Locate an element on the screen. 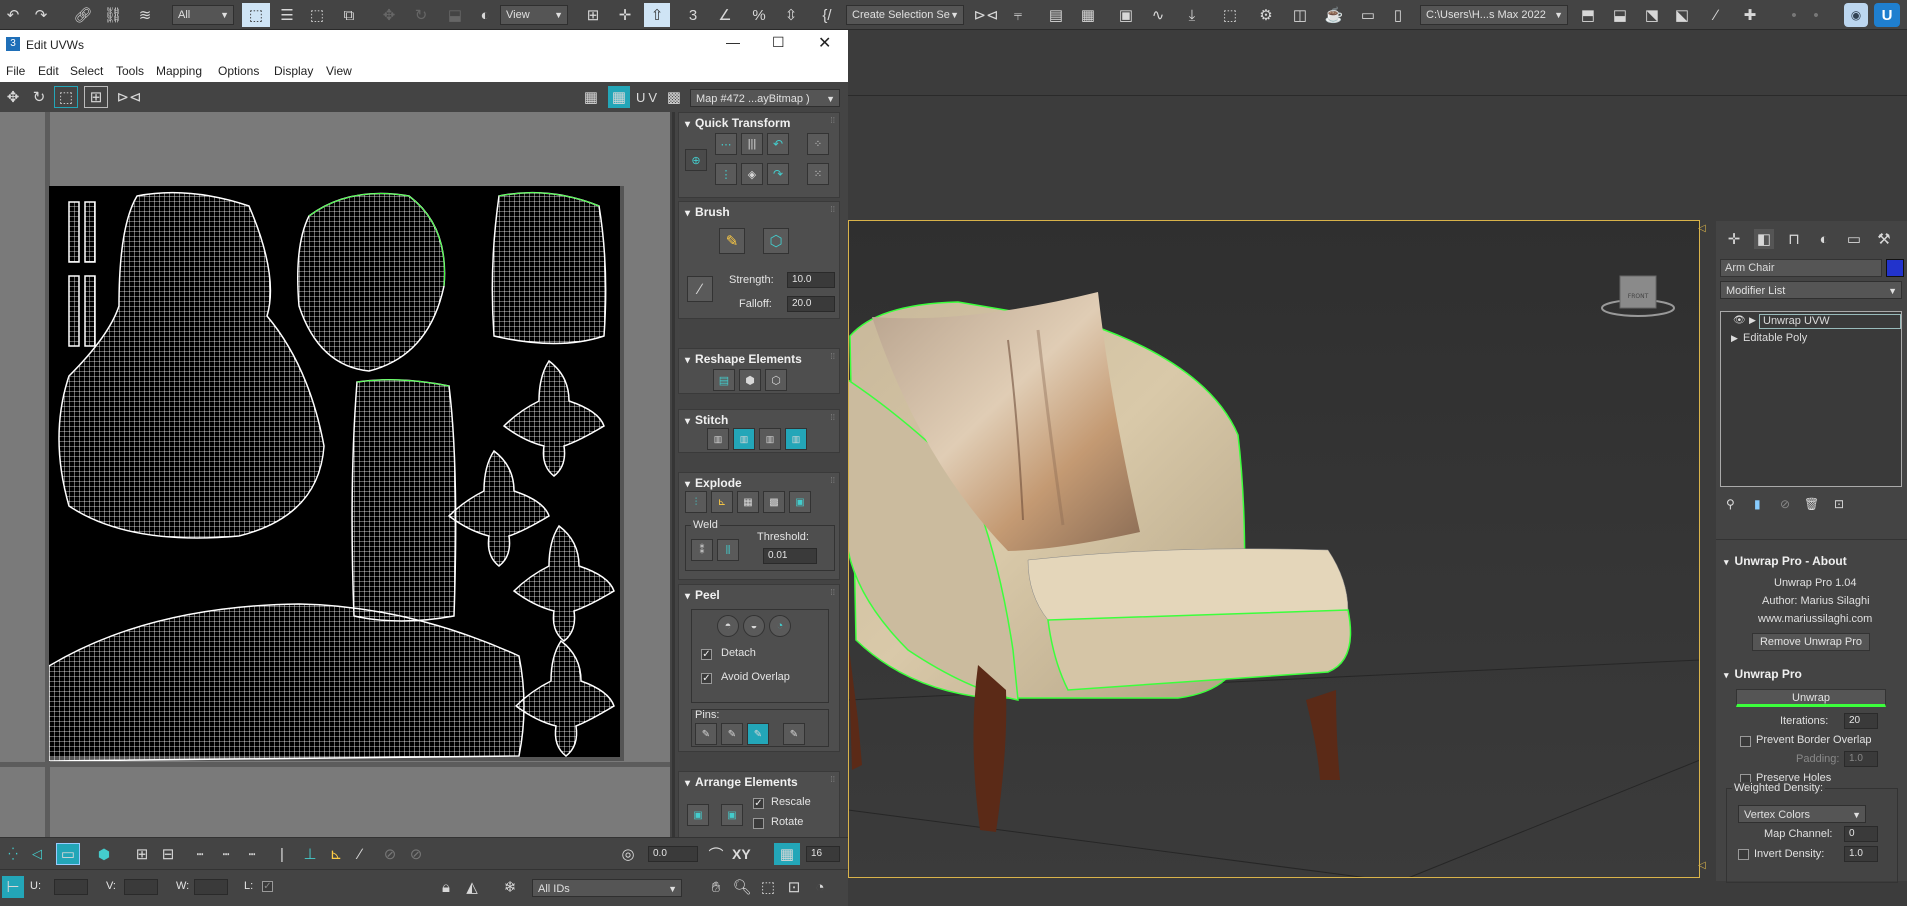 This screenshot has height=906, width=1907. selection-filter-combo: All ▼ is located at coordinates (203, 15).